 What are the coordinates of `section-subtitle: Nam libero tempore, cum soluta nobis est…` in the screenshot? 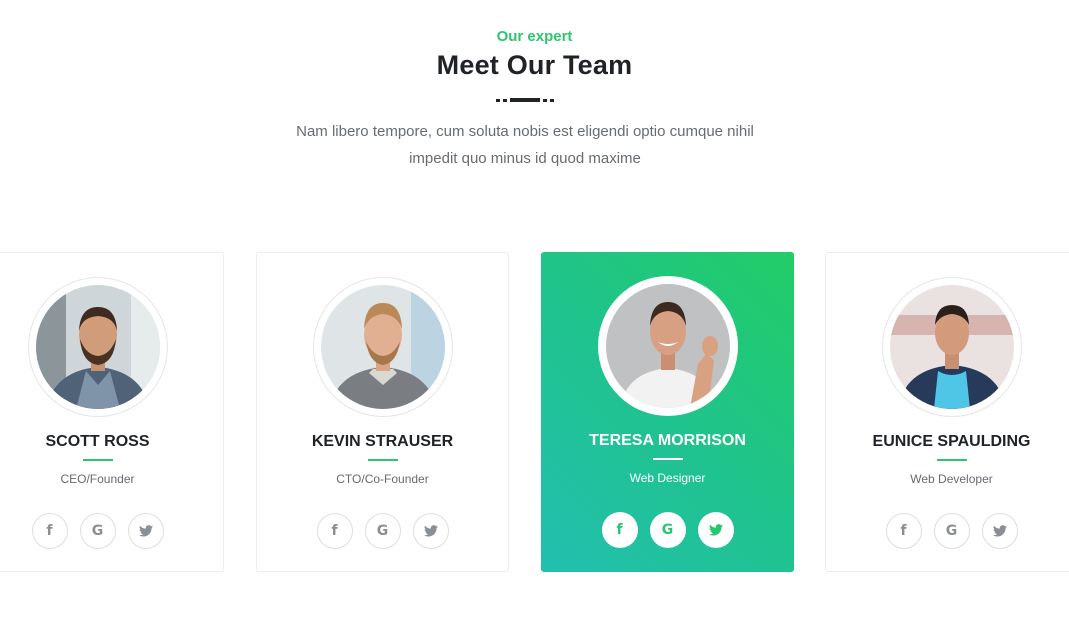 It's located at (525, 145).